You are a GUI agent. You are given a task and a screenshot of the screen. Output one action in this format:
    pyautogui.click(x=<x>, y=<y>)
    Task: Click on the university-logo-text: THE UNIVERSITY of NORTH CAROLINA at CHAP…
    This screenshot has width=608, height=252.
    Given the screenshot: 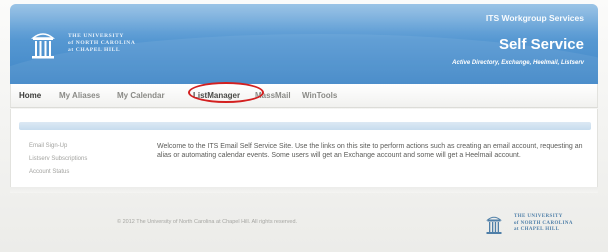 What is the action you would take?
    pyautogui.click(x=101, y=43)
    